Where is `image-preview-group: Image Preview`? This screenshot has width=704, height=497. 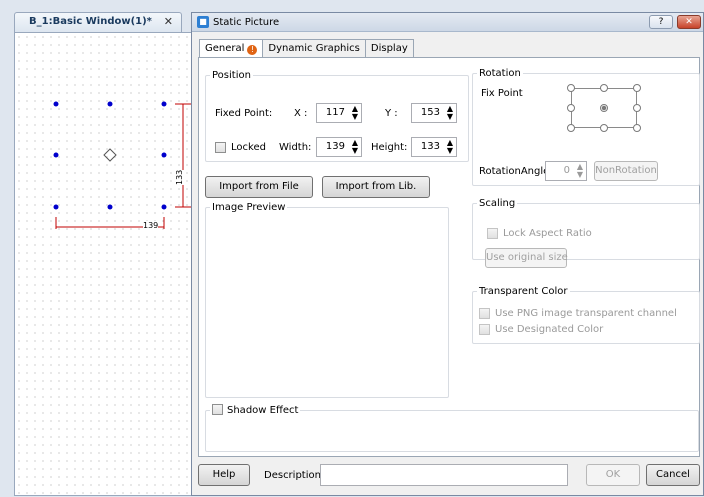
image-preview-group: Image Preview is located at coordinates (327, 300).